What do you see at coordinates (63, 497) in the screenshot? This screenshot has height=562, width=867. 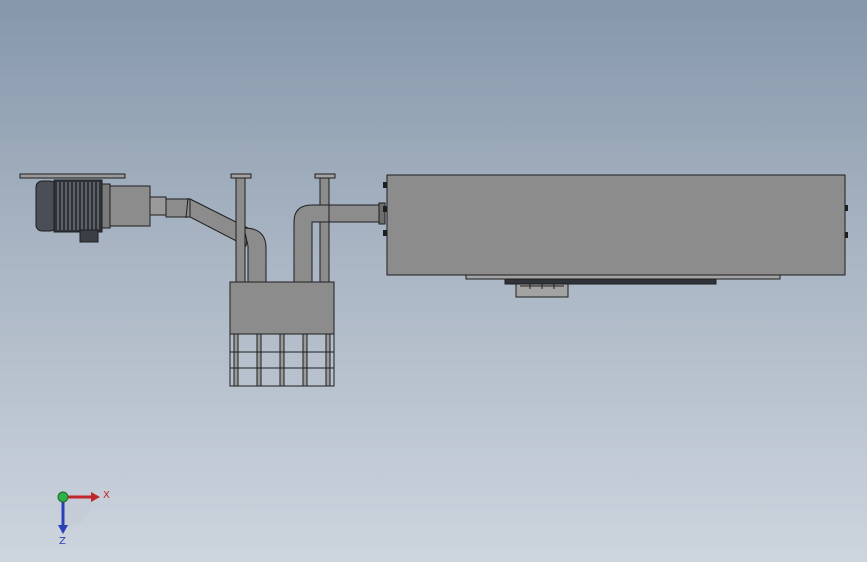 I see `y-axis-dot` at bounding box center [63, 497].